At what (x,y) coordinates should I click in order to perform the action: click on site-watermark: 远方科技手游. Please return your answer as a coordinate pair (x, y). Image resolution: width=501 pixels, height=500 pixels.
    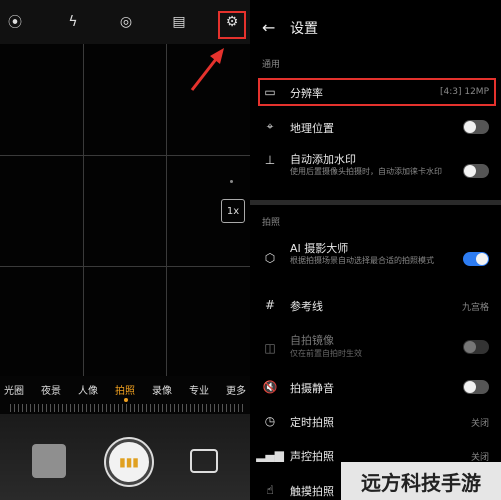
    Looking at the image, I should click on (421, 481).